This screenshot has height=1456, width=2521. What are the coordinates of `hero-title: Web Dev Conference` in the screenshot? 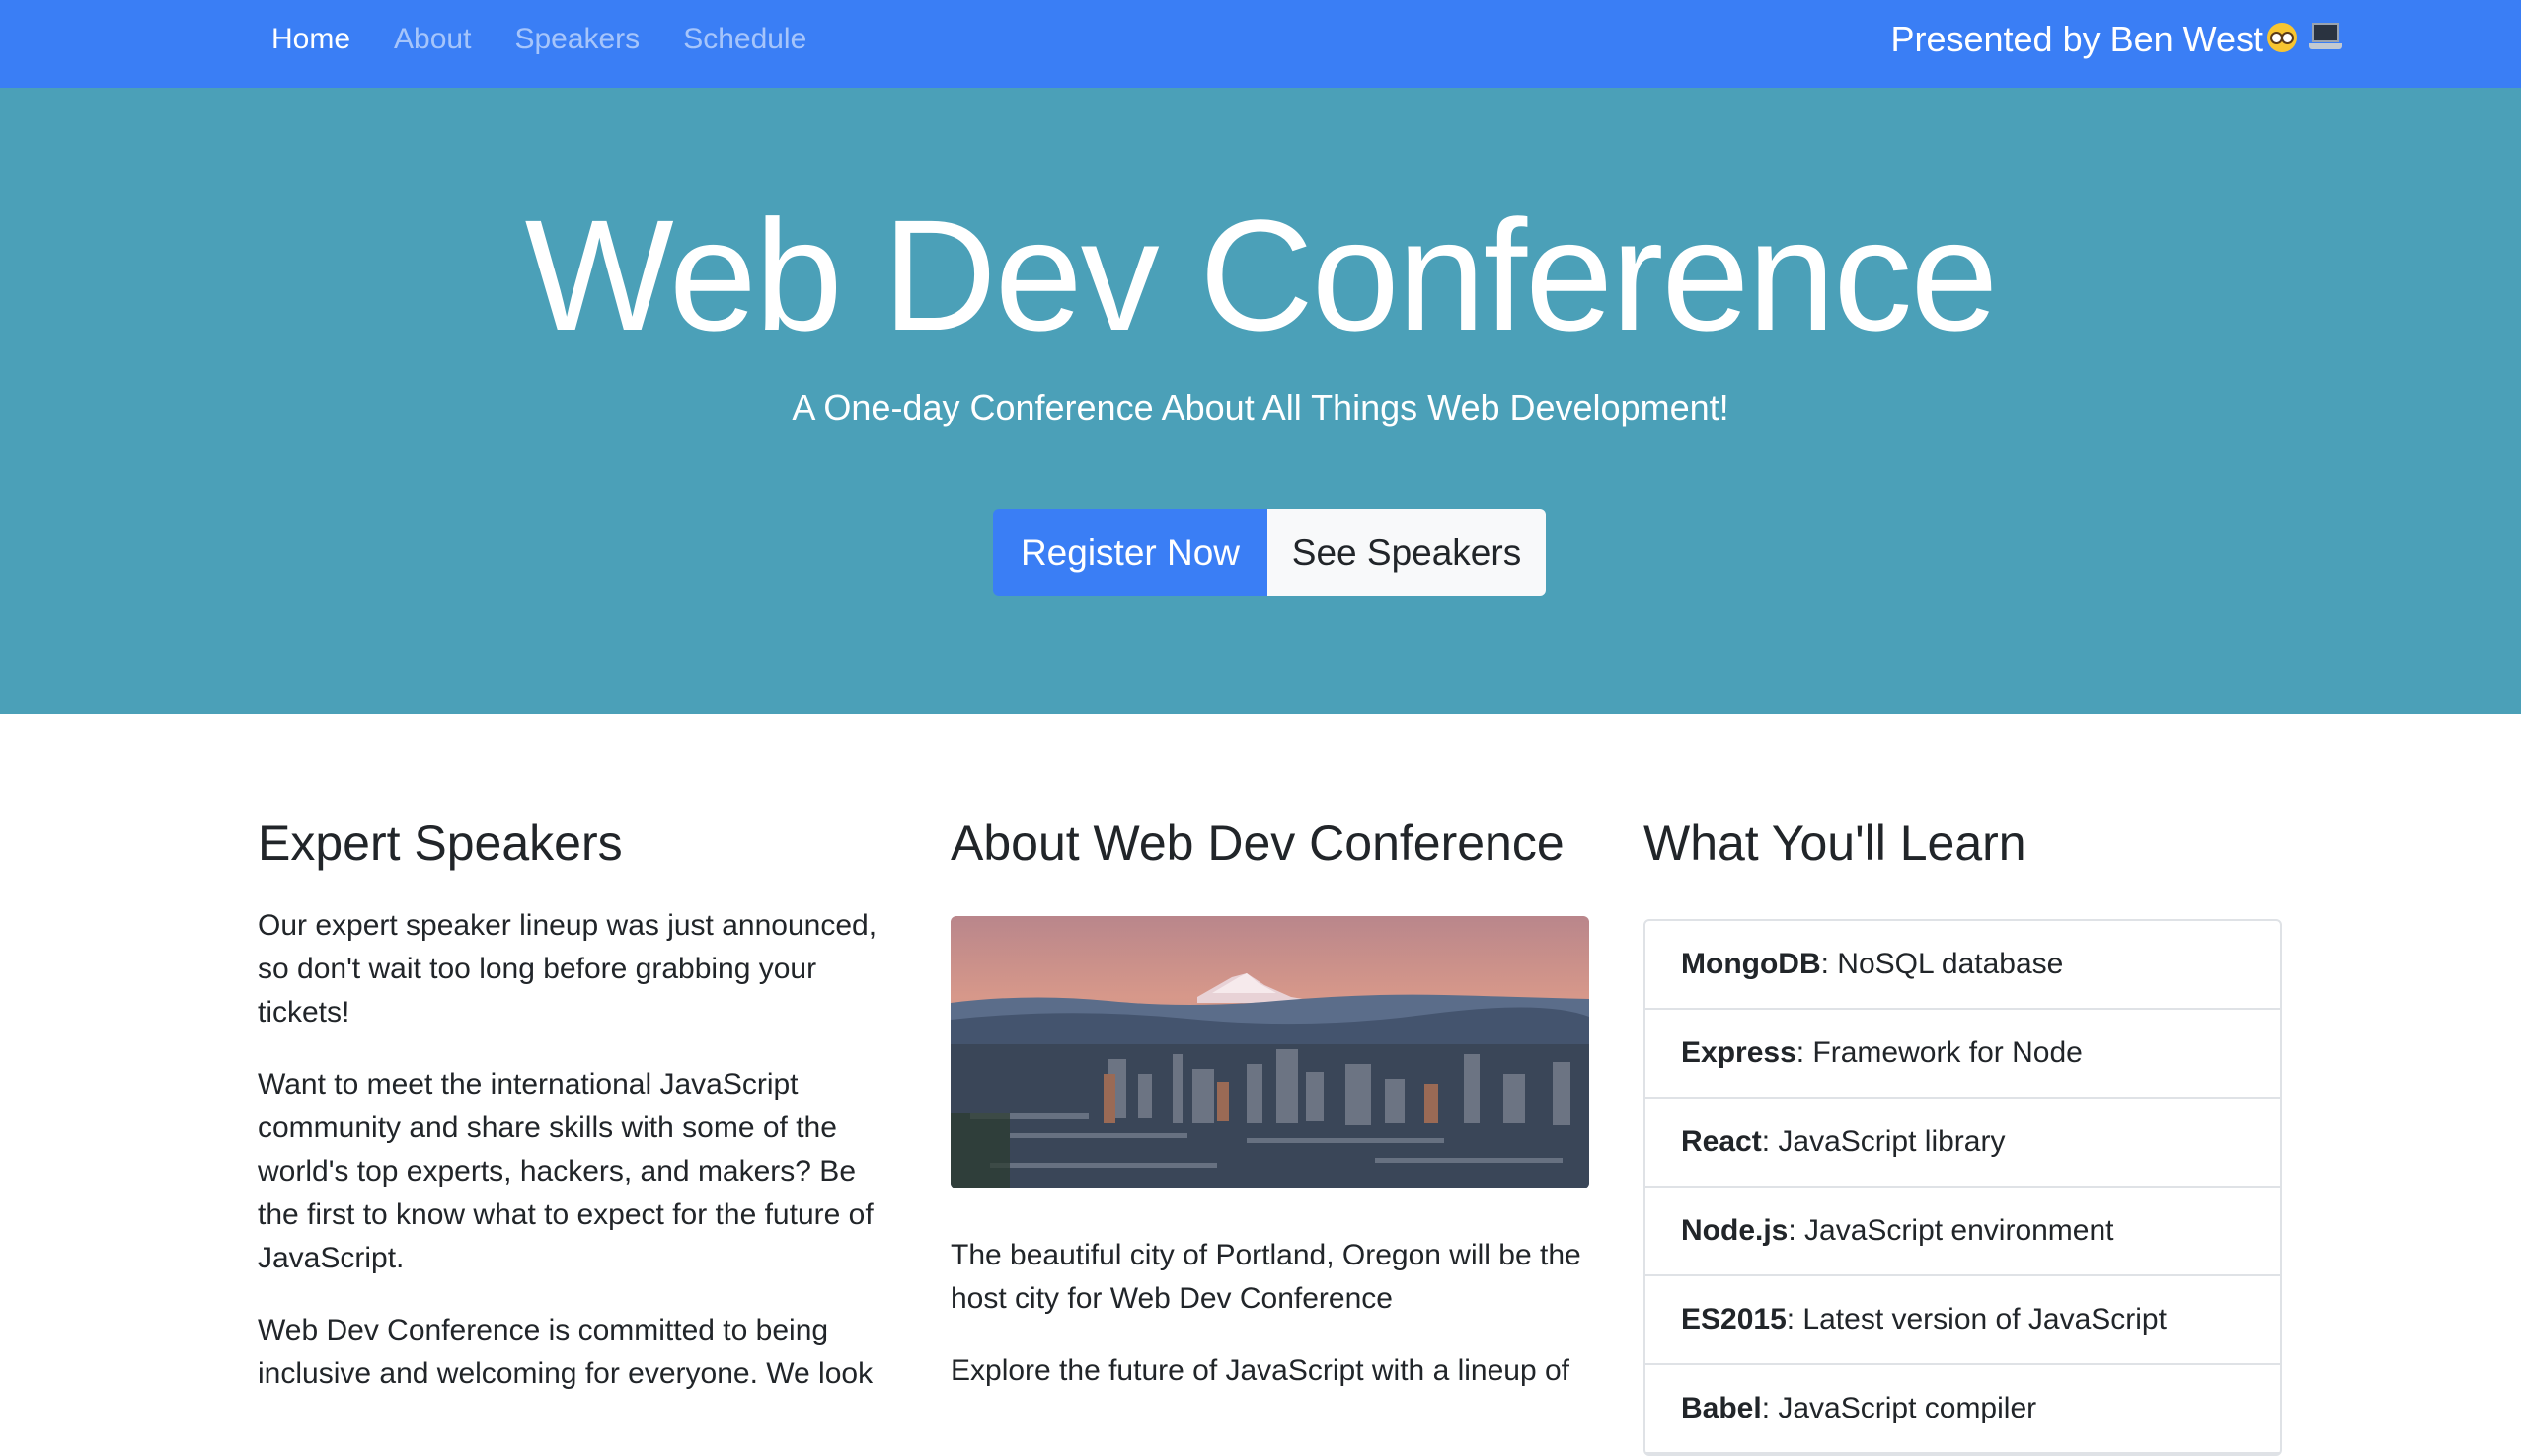 It's located at (1262, 275).